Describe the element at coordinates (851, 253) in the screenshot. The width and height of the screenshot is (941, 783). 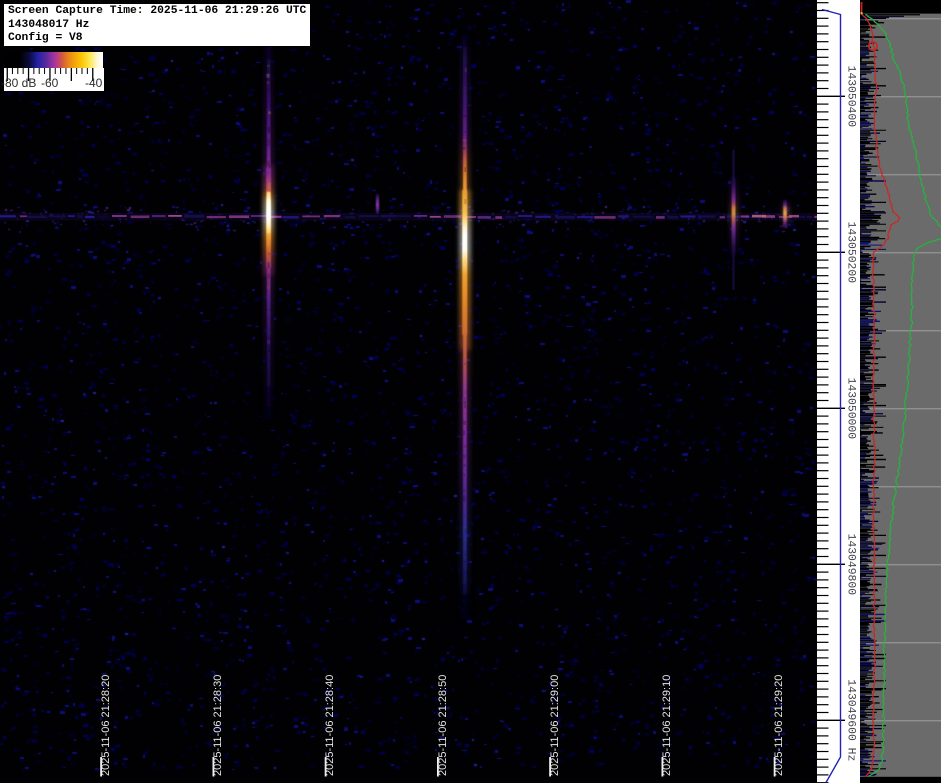
I see `svg-text: 143050200` at that location.